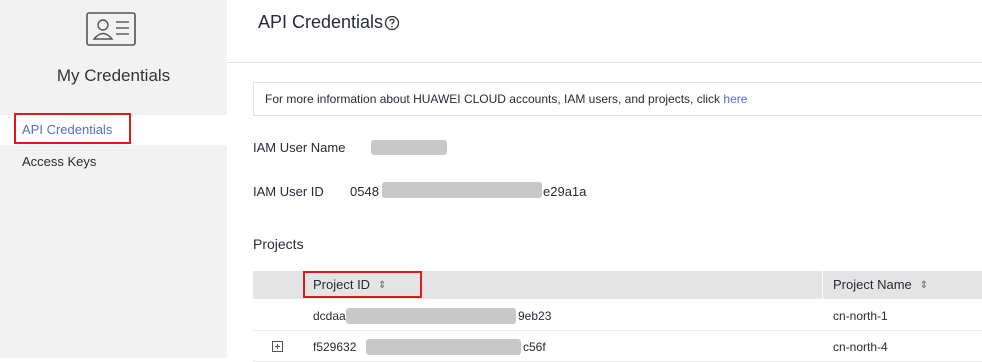 The image size is (982, 362). Describe the element at coordinates (462, 190) in the screenshot. I see `redacted-user-id` at that location.